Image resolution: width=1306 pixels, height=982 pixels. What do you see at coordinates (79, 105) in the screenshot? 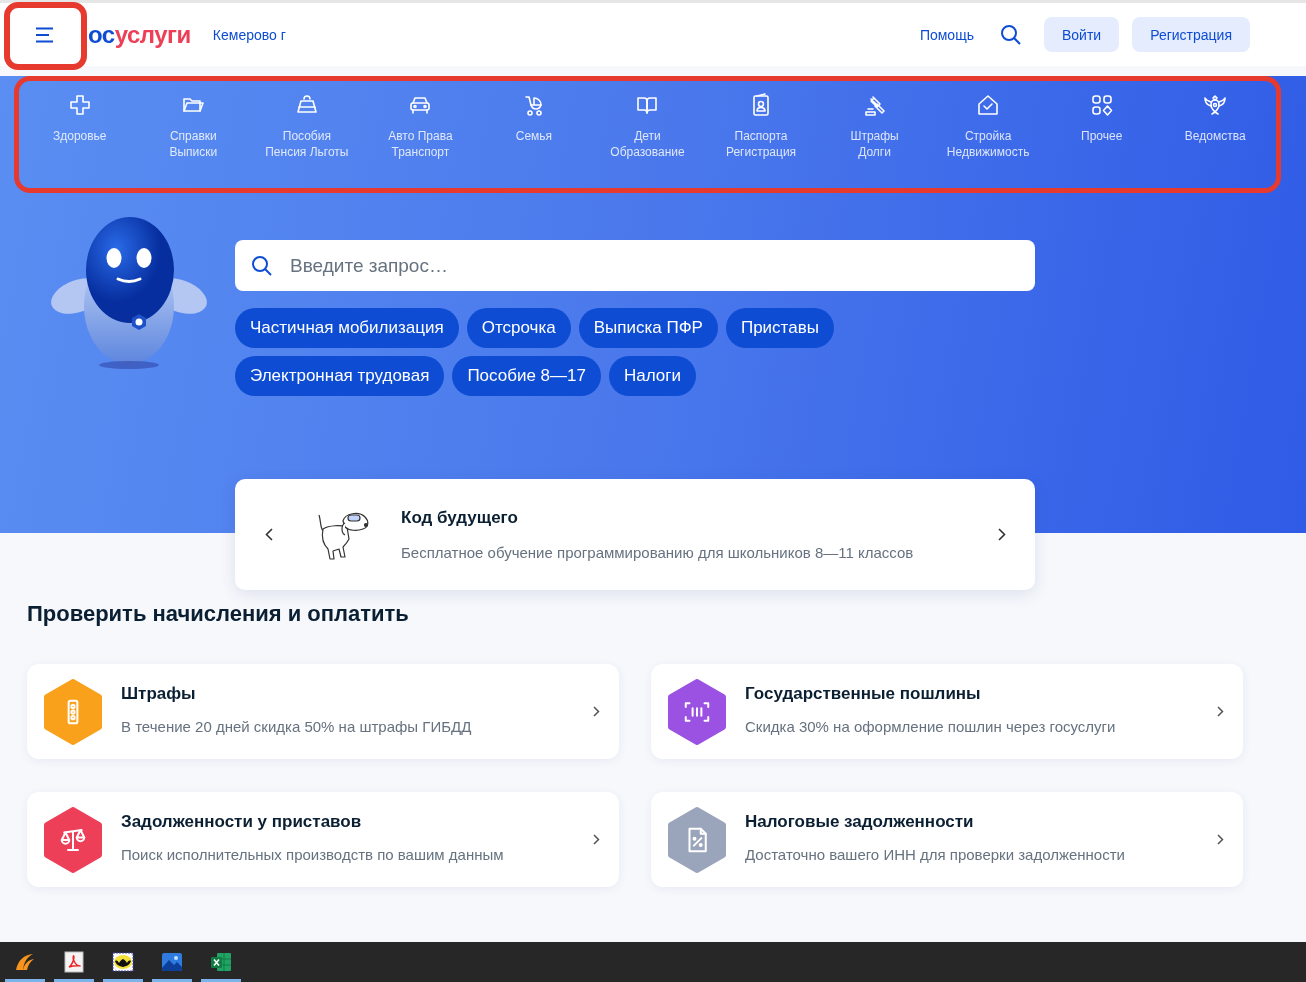
I see `health-icon` at bounding box center [79, 105].